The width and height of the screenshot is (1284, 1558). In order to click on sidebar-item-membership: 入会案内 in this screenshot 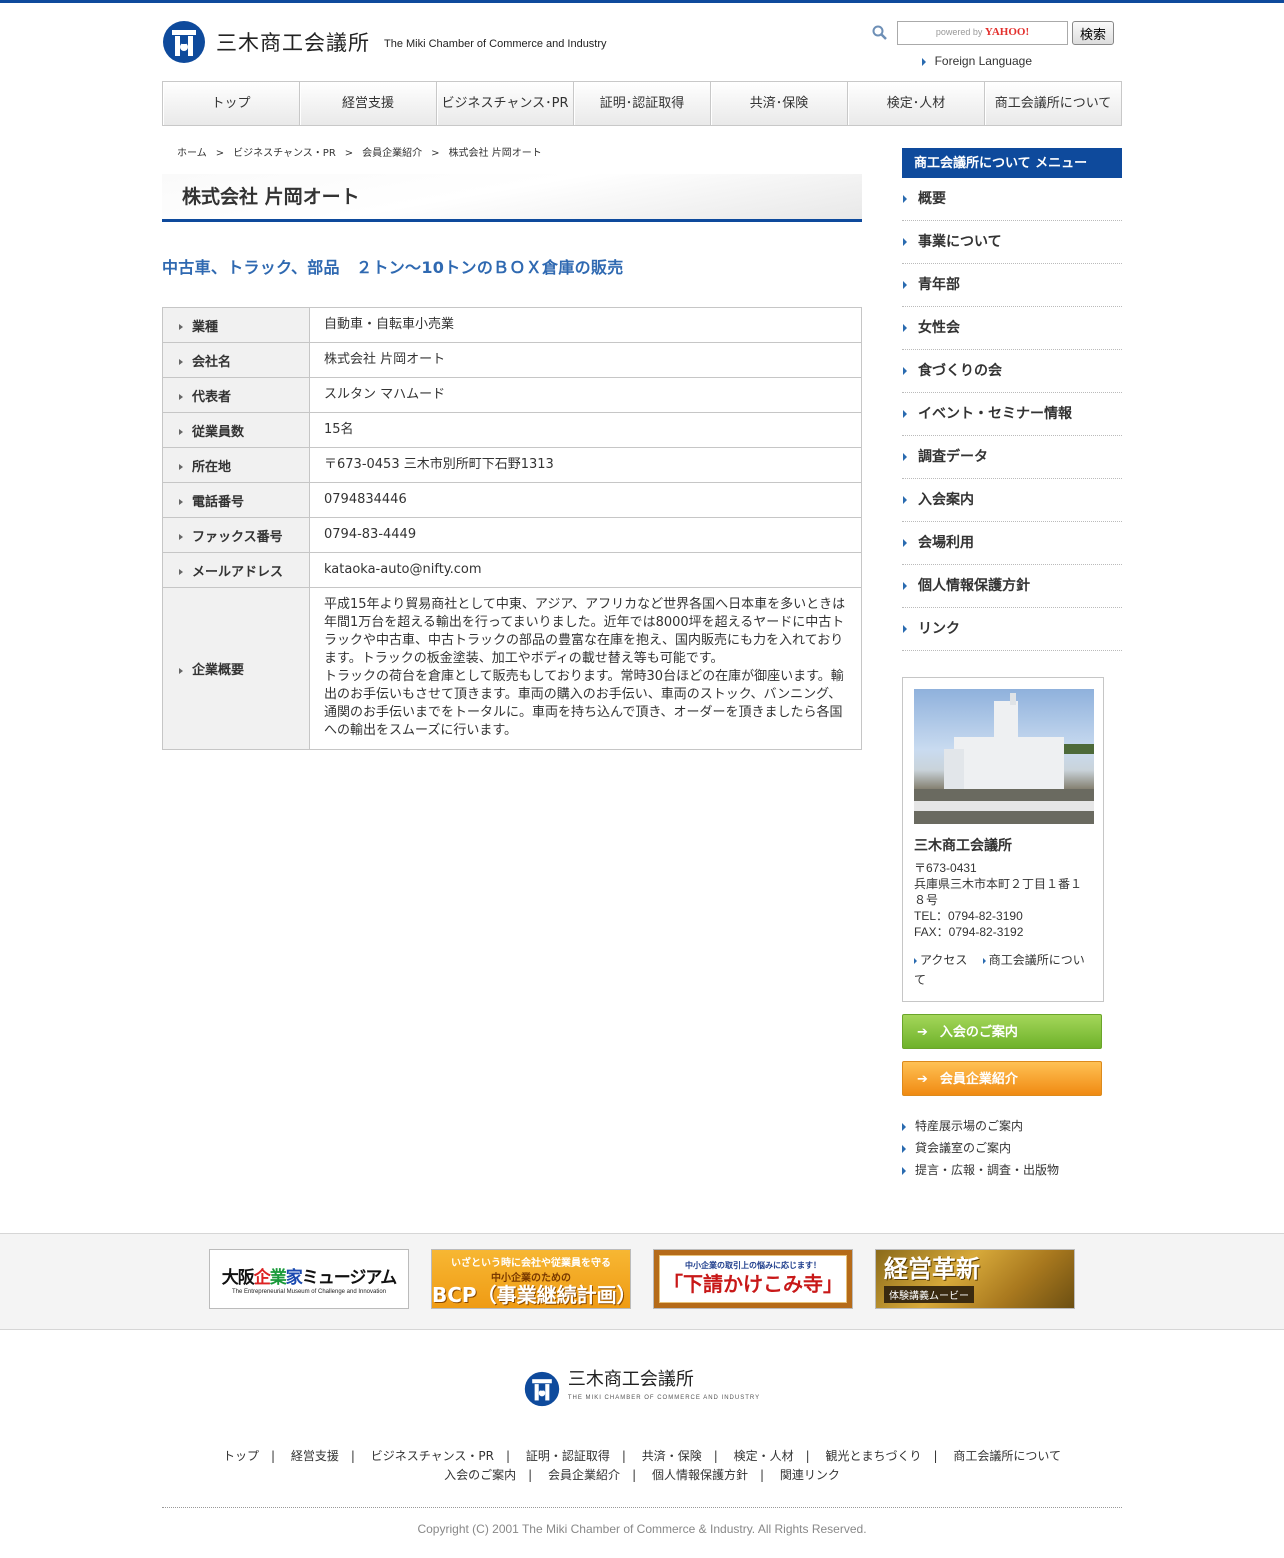, I will do `click(1012, 500)`.